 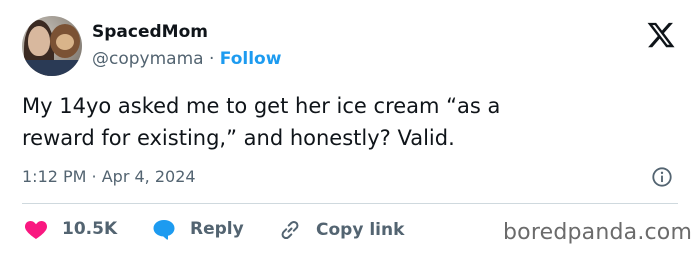 I want to click on link-icon, so click(x=290, y=230).